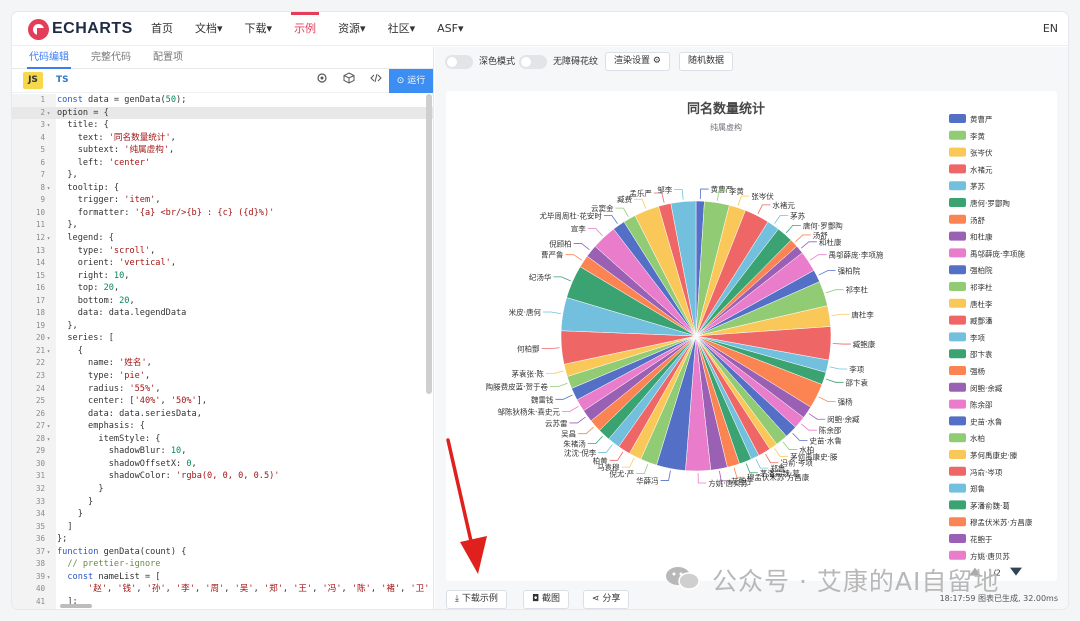  What do you see at coordinates (223, 426) in the screenshot?
I see `code-line: 27 ▾ emphasis: {` at bounding box center [223, 426].